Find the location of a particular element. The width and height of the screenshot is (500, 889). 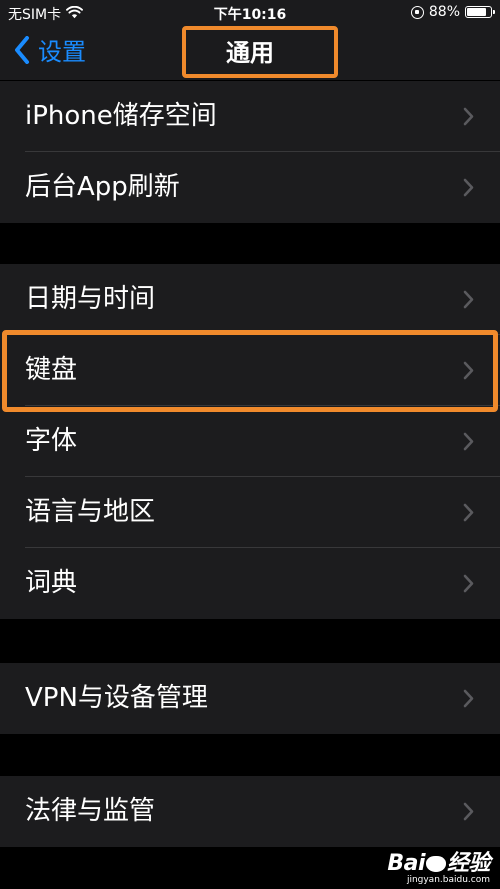

row-vpn-device-management: VPN与设备管理 is located at coordinates (250, 698).